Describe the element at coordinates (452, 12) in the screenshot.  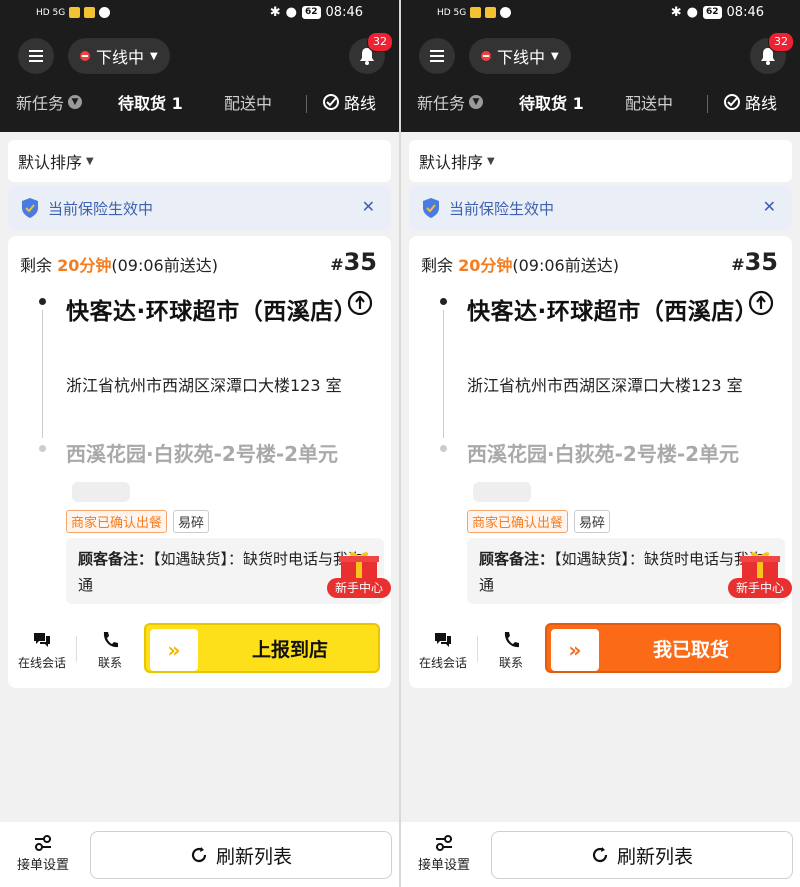
I see `network-text: HD 5G` at that location.